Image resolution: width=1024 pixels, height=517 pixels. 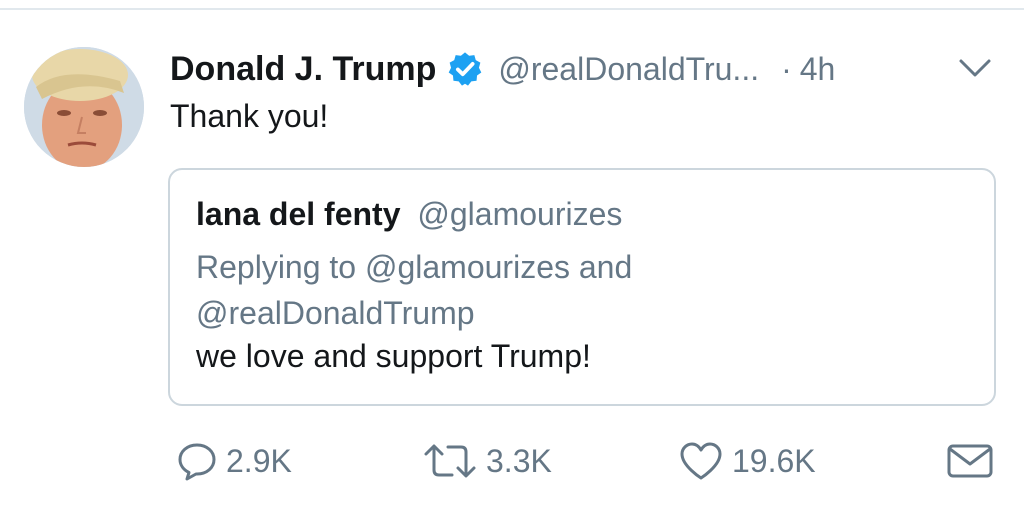 I want to click on reply-icon, so click(x=197, y=462).